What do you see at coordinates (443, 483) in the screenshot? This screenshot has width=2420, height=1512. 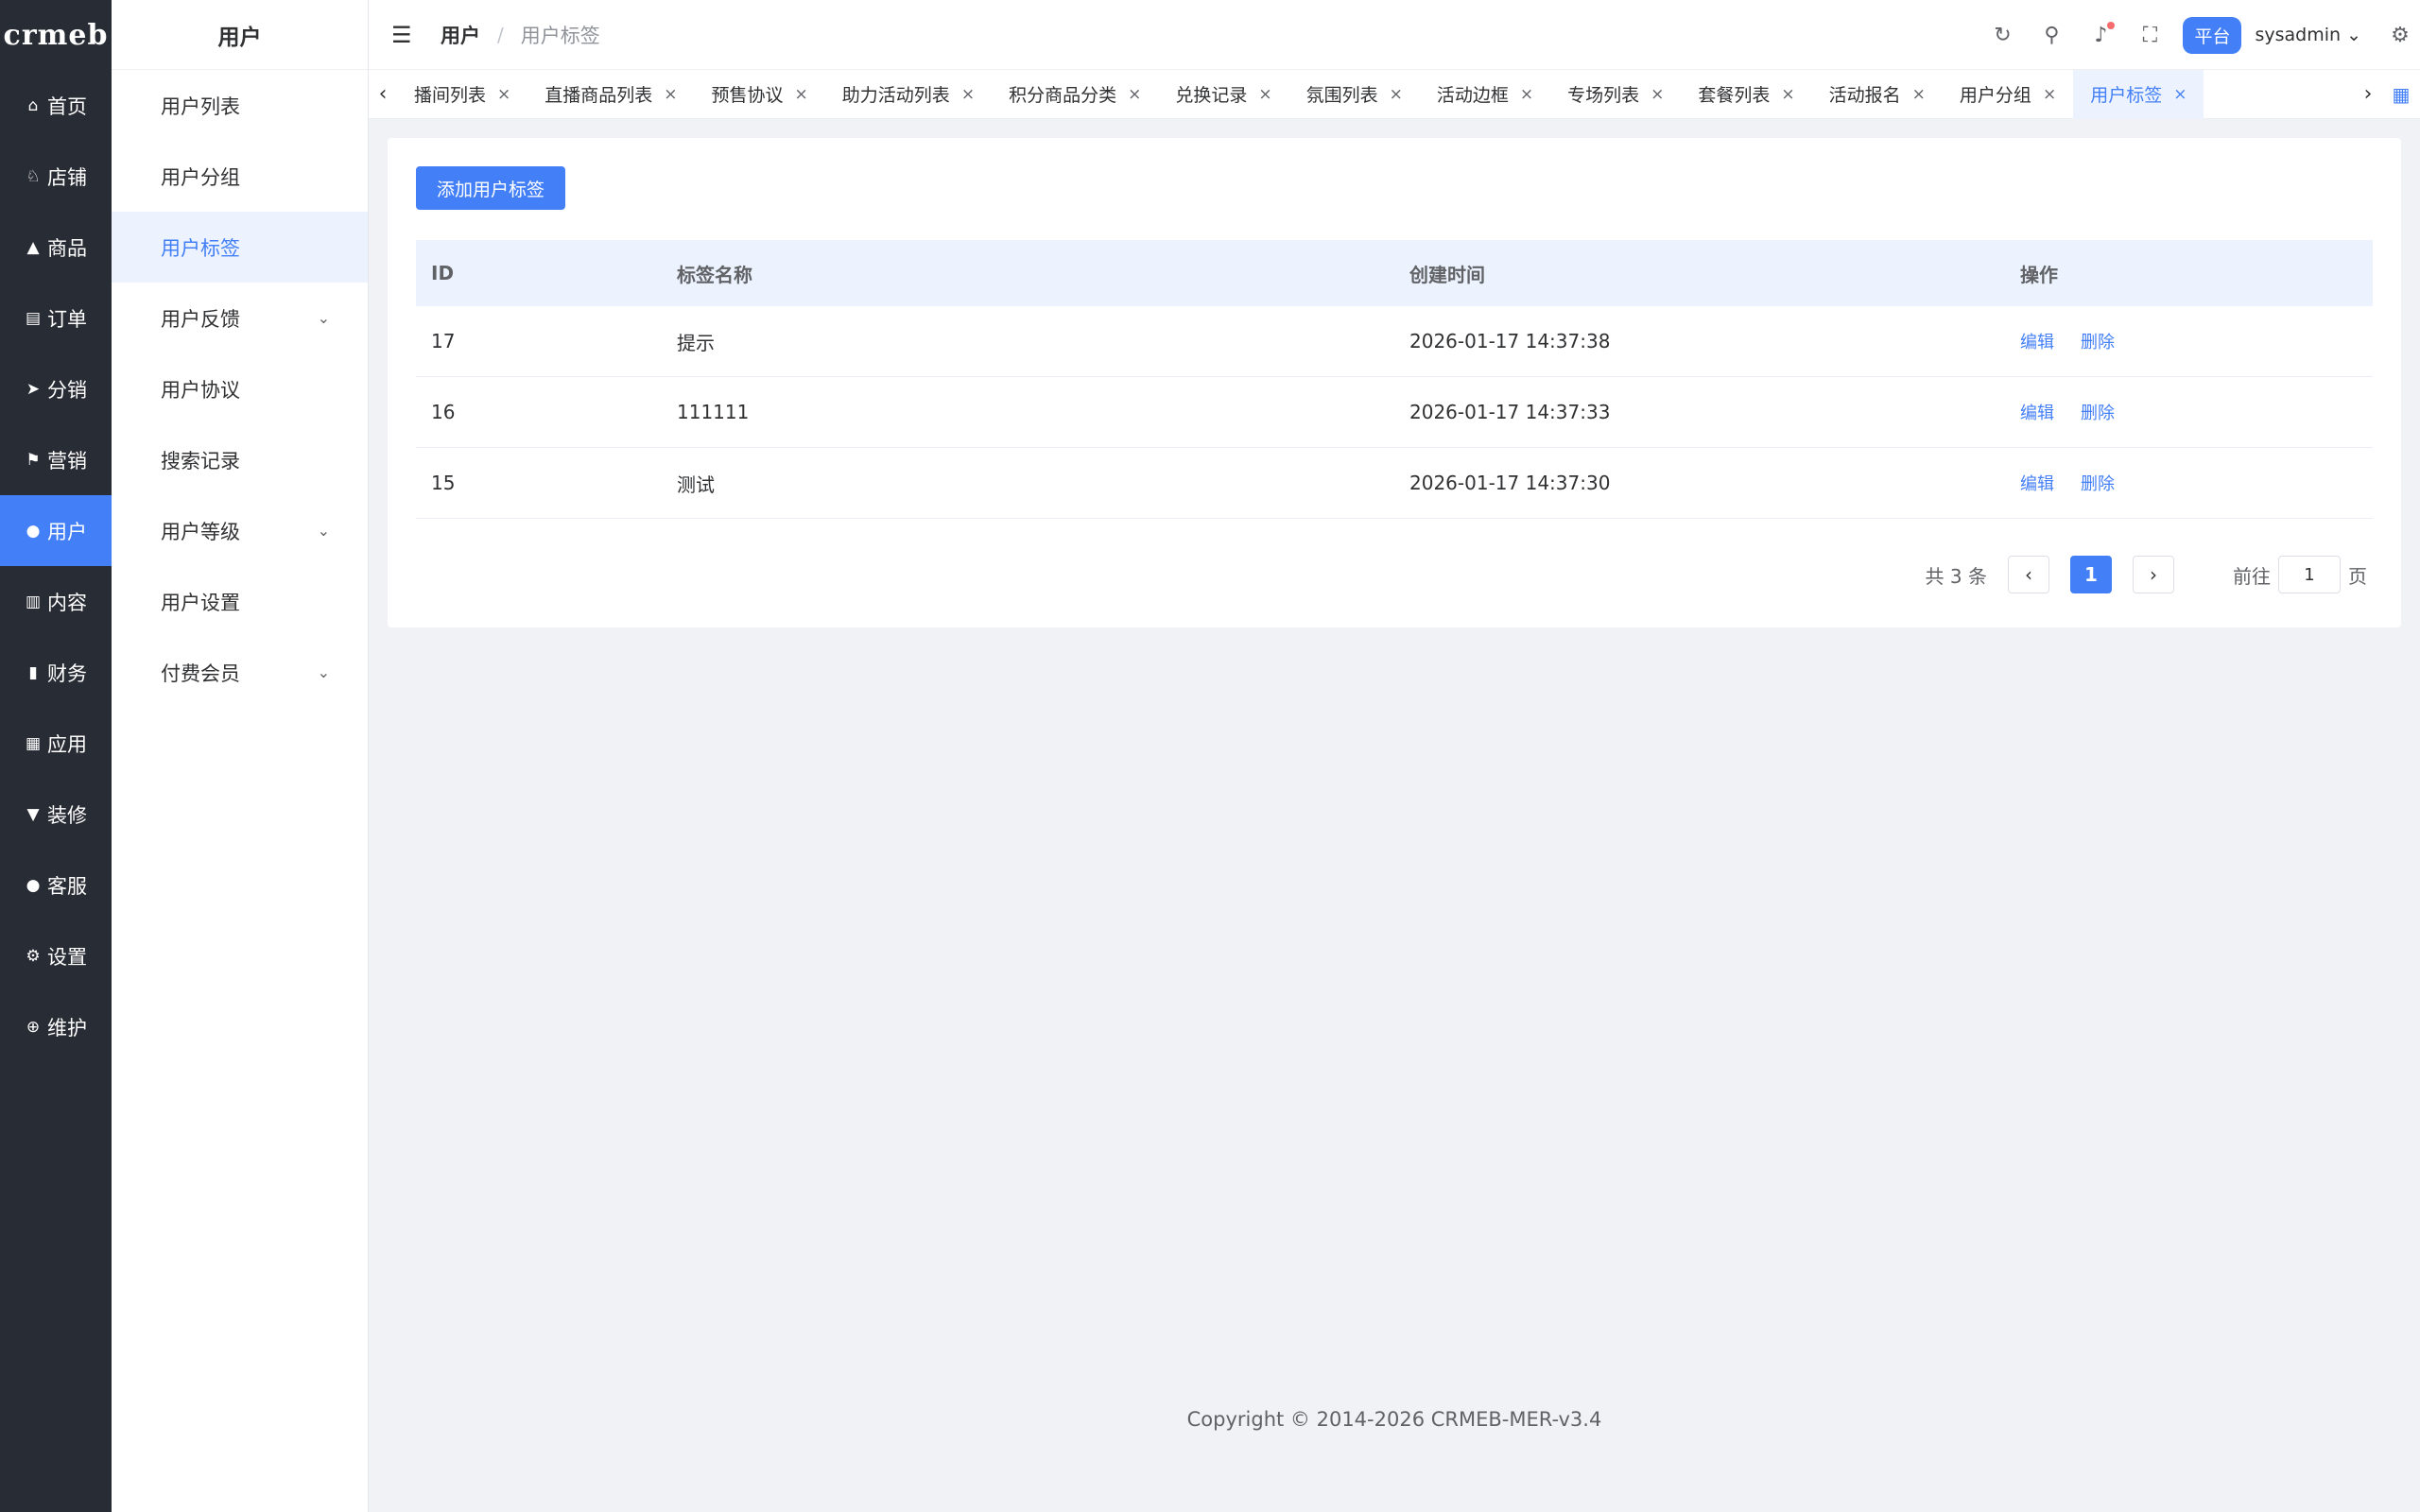 I see `cell-id: 15` at bounding box center [443, 483].